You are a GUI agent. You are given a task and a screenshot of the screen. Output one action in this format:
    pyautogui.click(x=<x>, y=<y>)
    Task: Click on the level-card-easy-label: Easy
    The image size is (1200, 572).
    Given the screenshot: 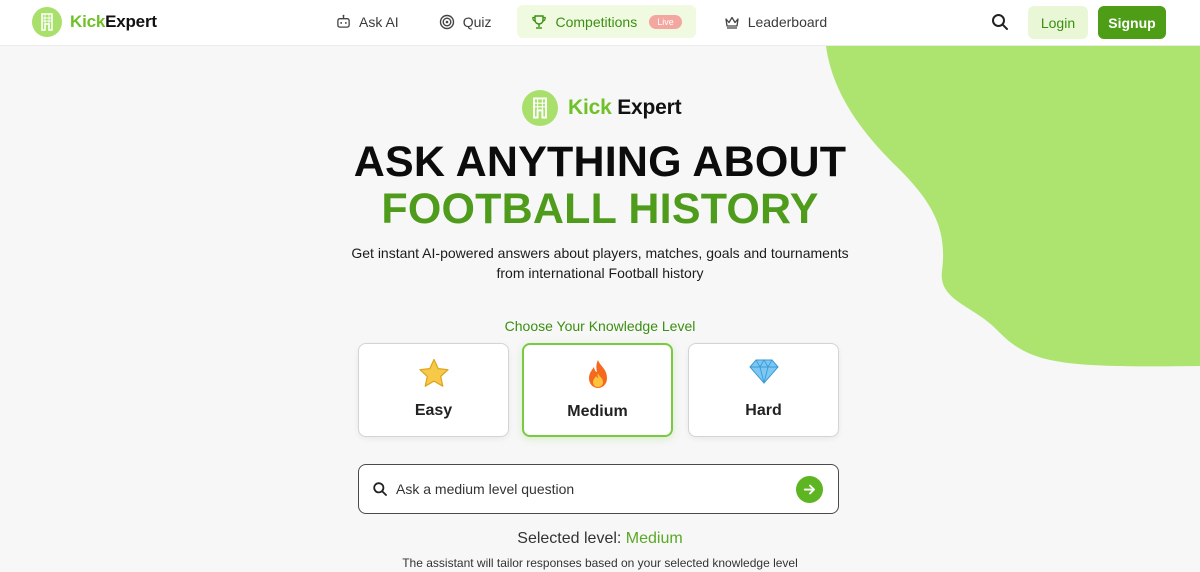 What is the action you would take?
    pyautogui.click(x=433, y=410)
    